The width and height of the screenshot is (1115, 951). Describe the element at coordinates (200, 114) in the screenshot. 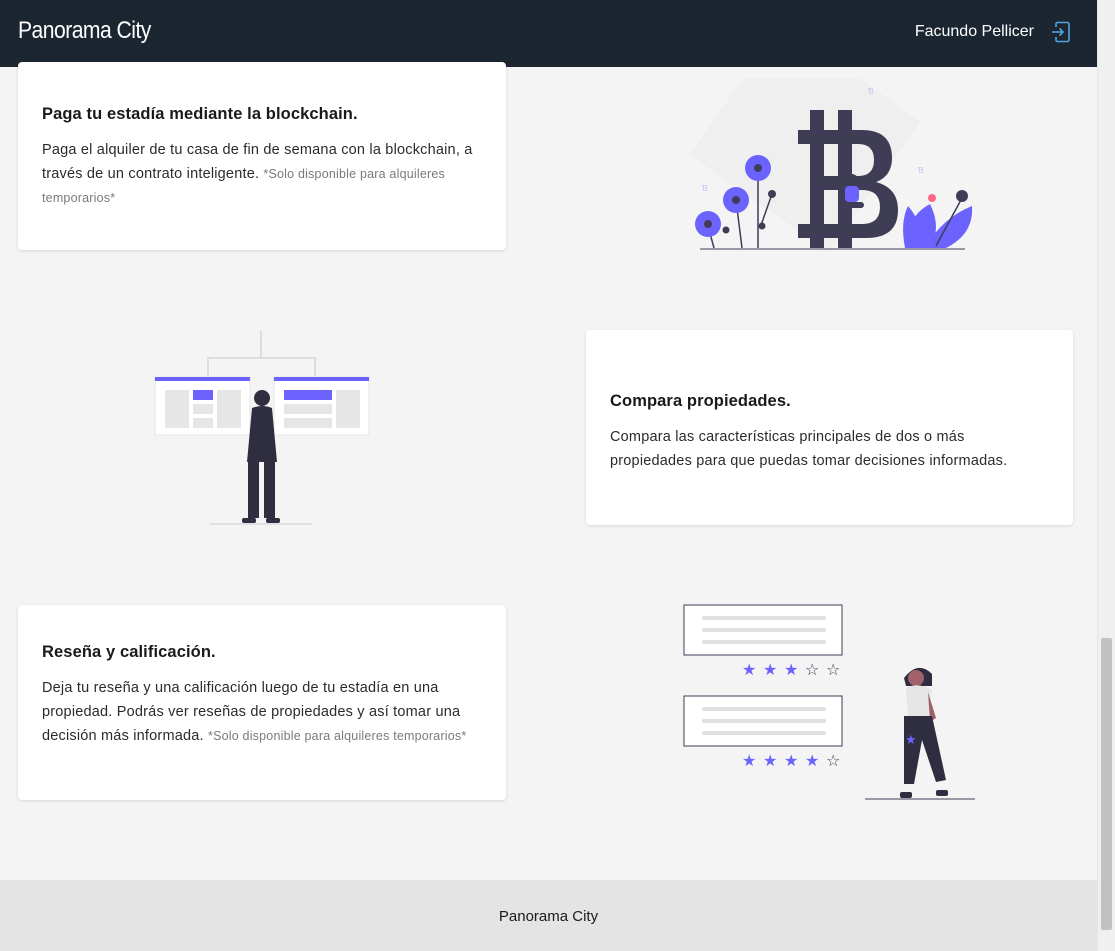

I see `feature-title: Paga tu estadía mediante la blockchain.` at that location.